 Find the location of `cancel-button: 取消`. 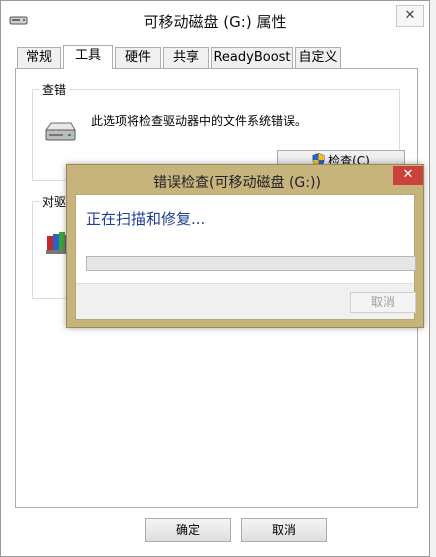

cancel-button: 取消 is located at coordinates (284, 530).